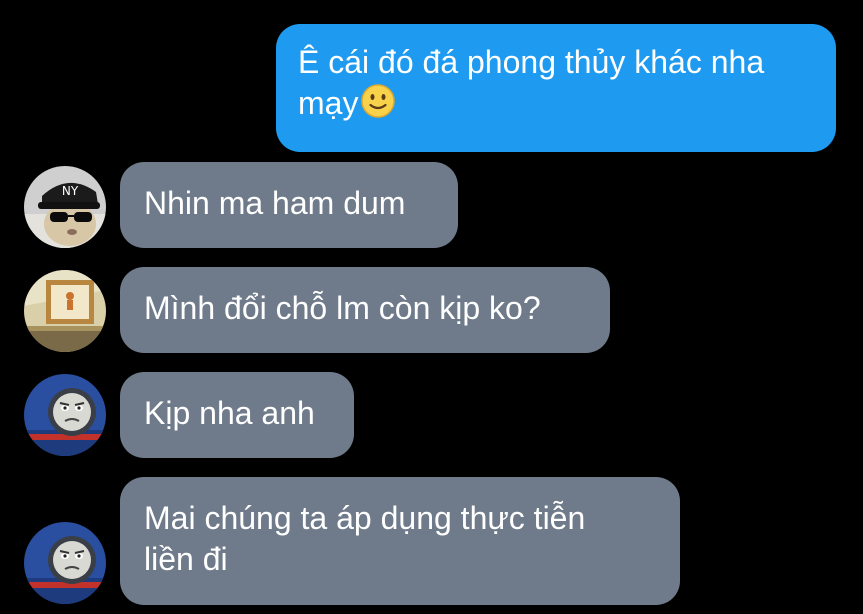 This screenshot has width=863, height=614. Describe the element at coordinates (342, 308) in the screenshot. I see `message-text-line: Mình đổi chỗ lm còn kịp ko?` at that location.